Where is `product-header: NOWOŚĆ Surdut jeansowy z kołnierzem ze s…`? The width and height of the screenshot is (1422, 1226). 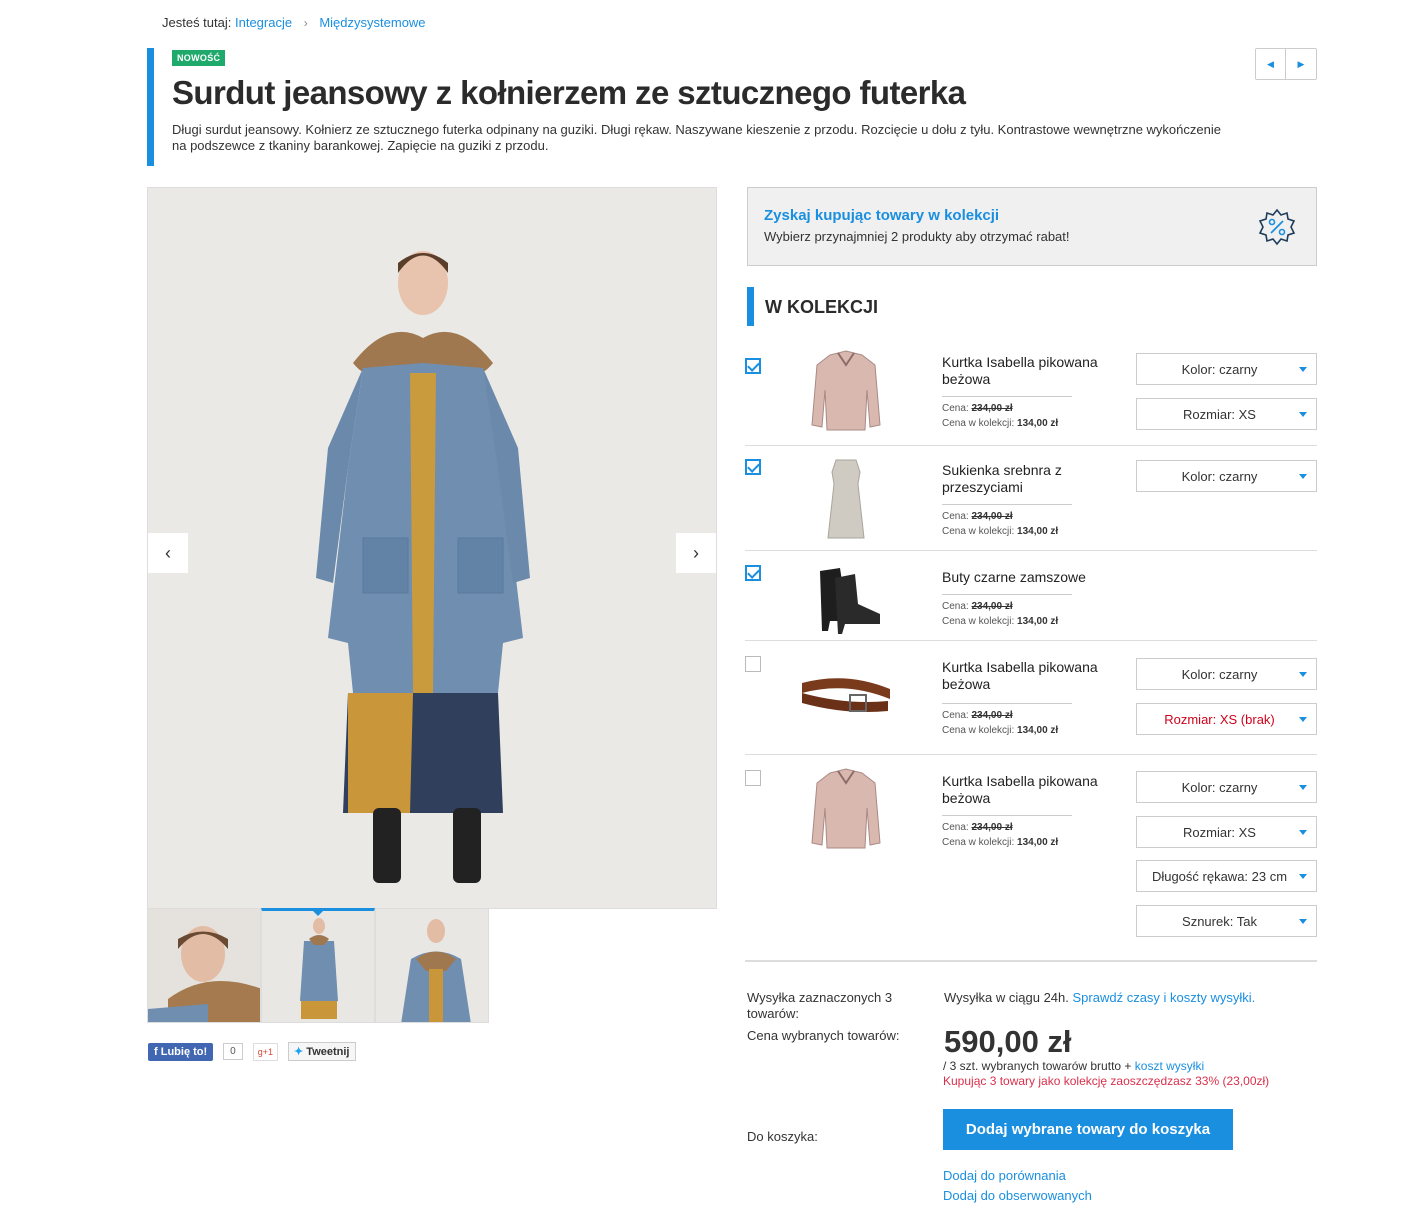 product-header: NOWOŚĆ Surdut jeansowy z kołnierzem ze s… is located at coordinates (732, 107).